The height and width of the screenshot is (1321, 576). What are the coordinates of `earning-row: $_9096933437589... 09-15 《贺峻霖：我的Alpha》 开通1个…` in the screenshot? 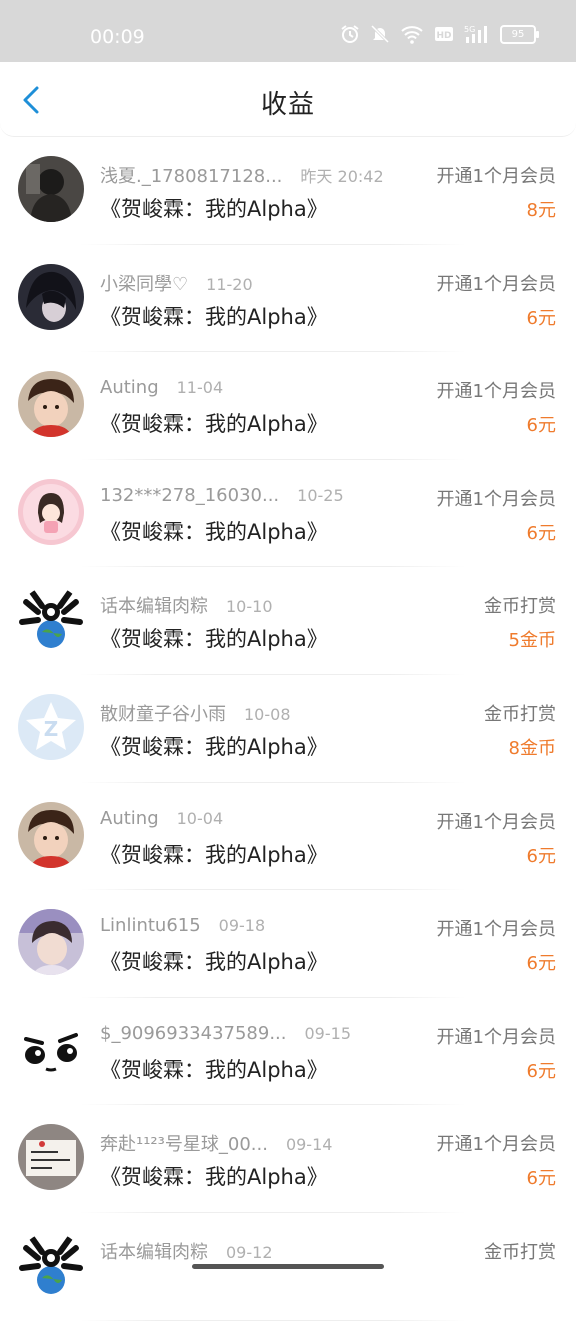 It's located at (288, 1052).